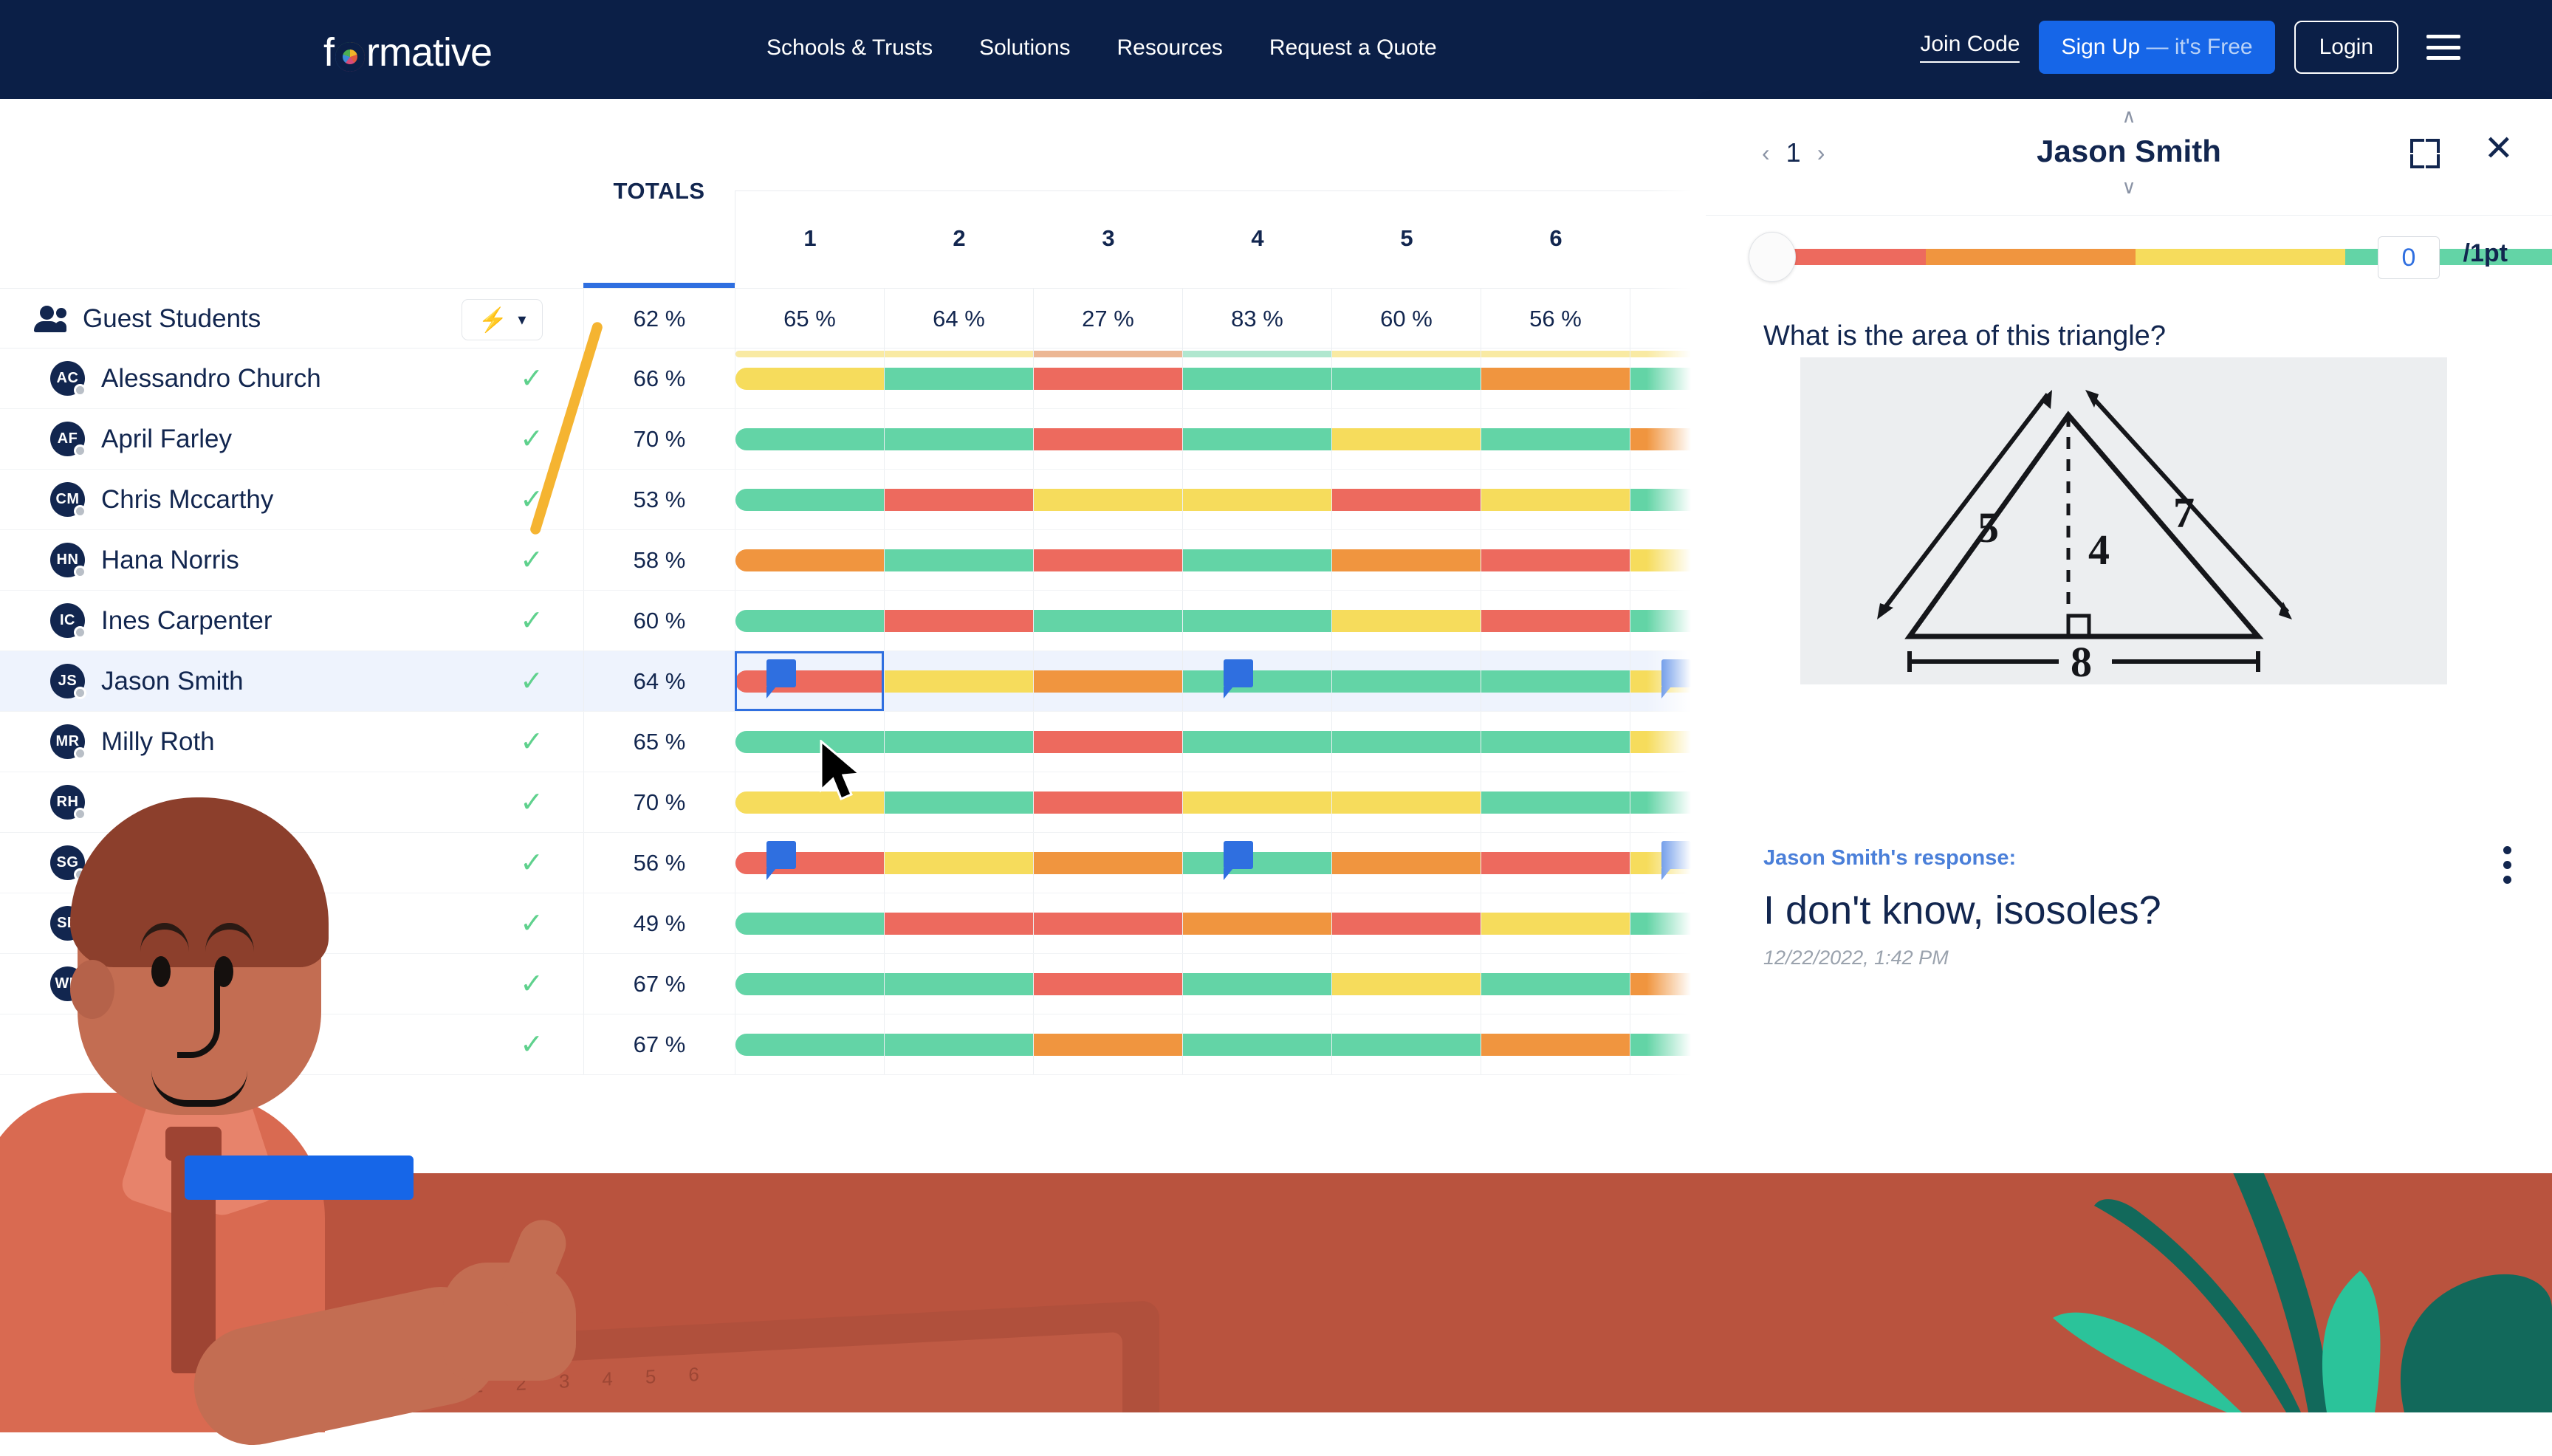 This screenshot has height=1456, width=2552. Describe the element at coordinates (2443, 48) in the screenshot. I see `hamburger-menu-icon` at that location.